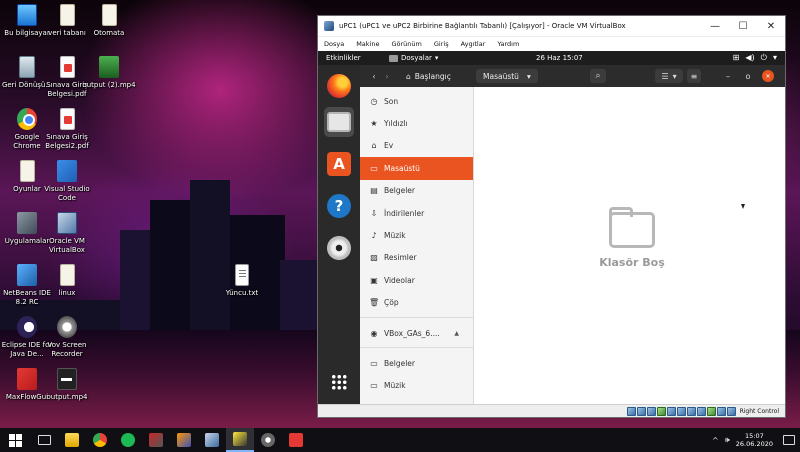  What do you see at coordinates (416, 280) in the screenshot?
I see `sidebar-item-videolar: ▣ Videolar` at bounding box center [416, 280].